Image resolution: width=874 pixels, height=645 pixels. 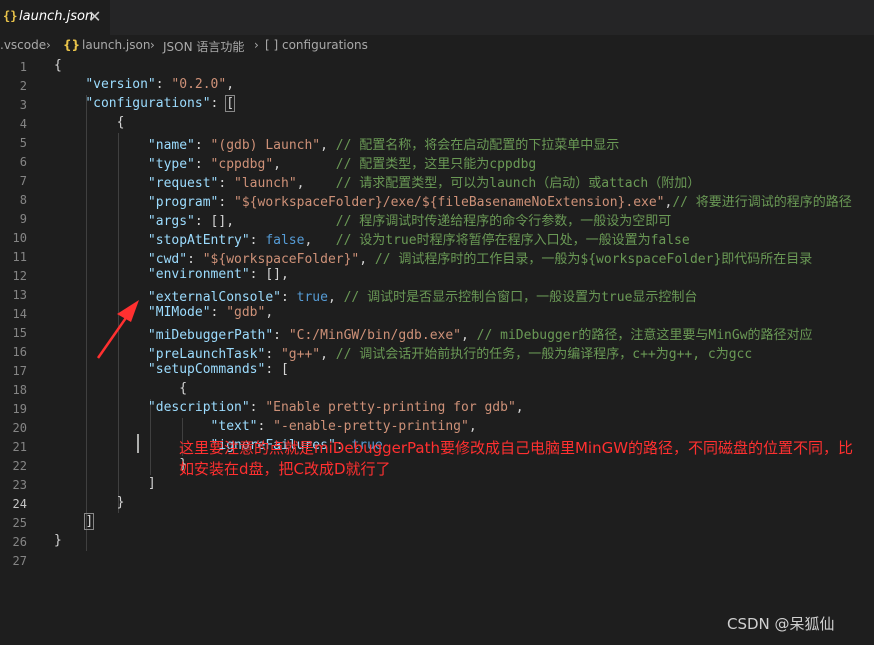 I want to click on line-number: 21, so click(x=19, y=447).